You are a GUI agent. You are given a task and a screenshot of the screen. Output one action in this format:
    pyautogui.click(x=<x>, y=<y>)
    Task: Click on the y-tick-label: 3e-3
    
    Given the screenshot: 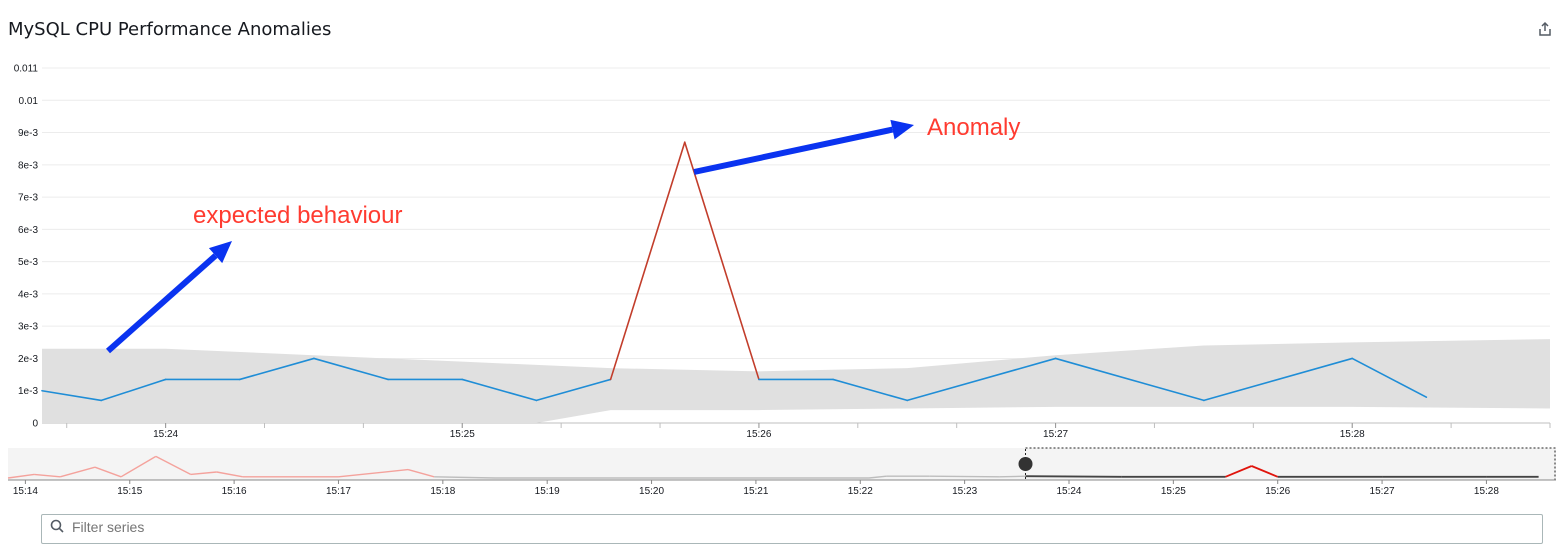 What is the action you would take?
    pyautogui.click(x=28, y=327)
    